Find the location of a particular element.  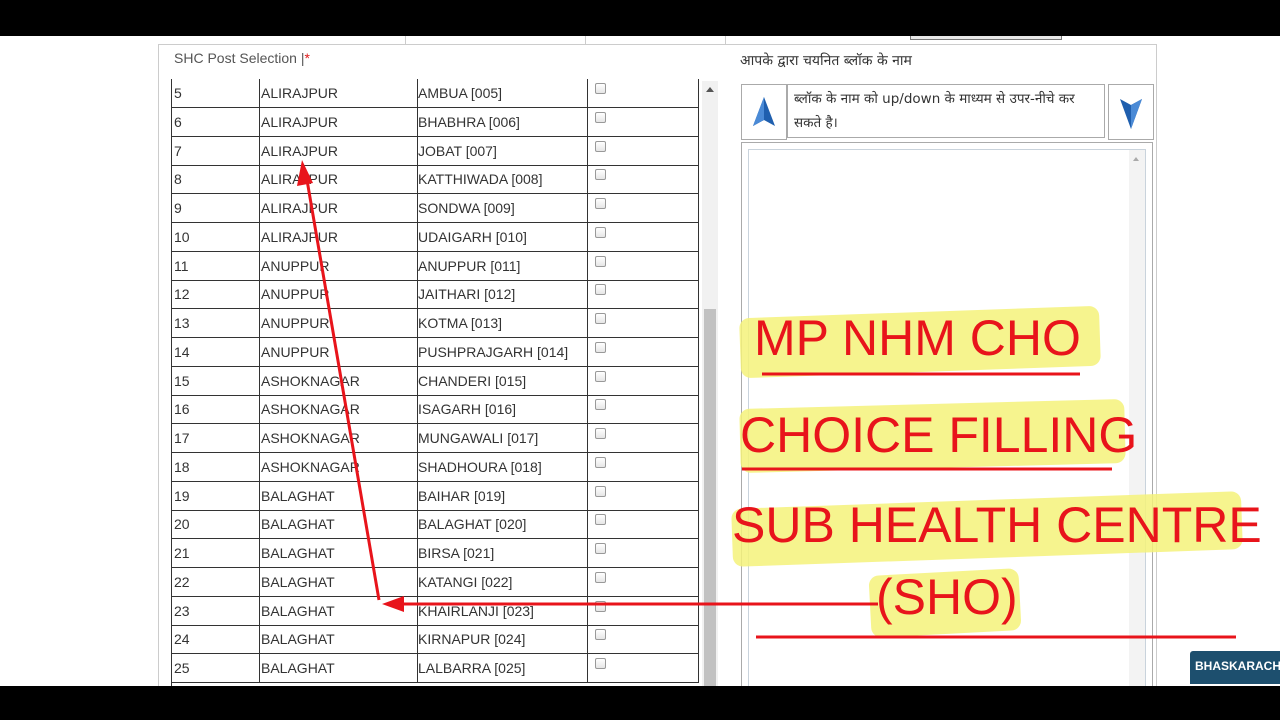

table-row: 5 ALIRAJPUR AMBUA [005] is located at coordinates (435, 93).